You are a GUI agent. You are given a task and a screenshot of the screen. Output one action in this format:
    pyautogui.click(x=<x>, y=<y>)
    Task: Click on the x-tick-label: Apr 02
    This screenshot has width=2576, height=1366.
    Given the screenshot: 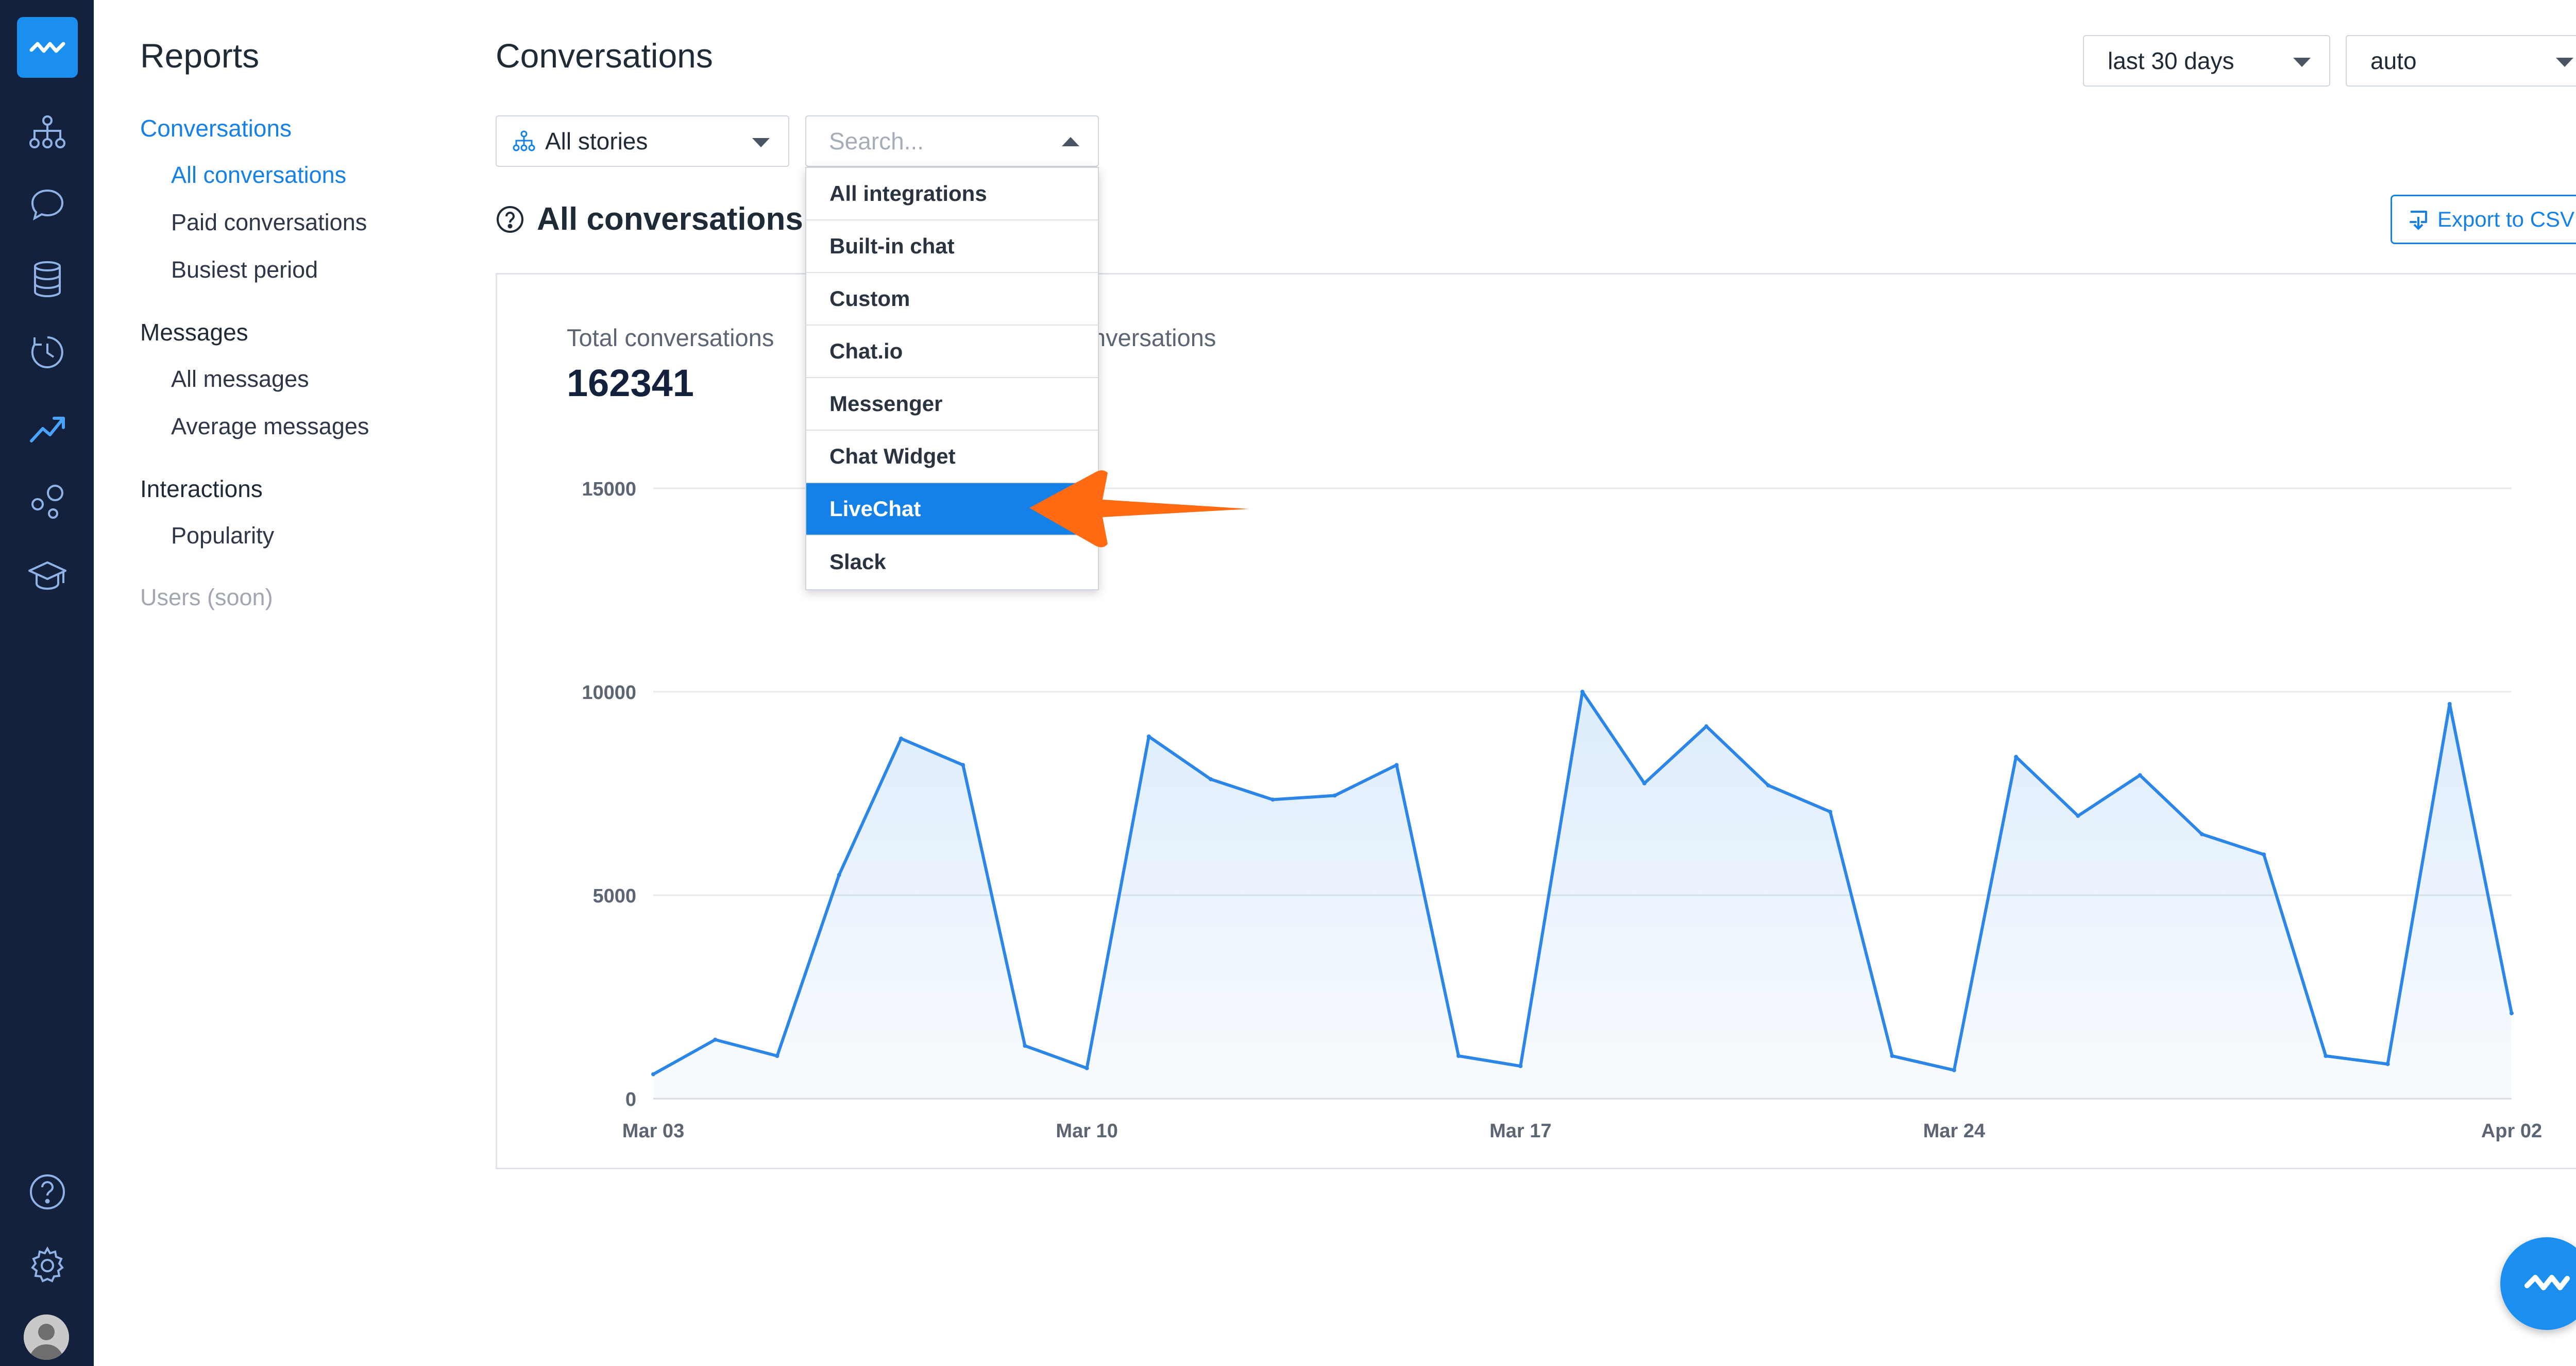 What is the action you would take?
    pyautogui.click(x=2511, y=1131)
    